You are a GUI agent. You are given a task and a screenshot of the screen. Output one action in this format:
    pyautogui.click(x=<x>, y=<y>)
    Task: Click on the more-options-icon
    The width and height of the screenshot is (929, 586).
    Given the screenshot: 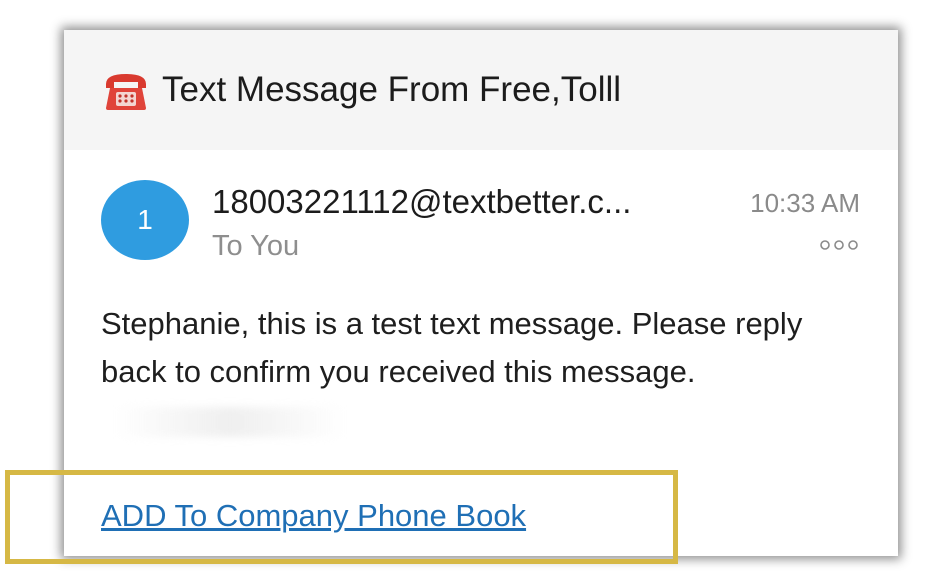 What is the action you would take?
    pyautogui.click(x=839, y=245)
    